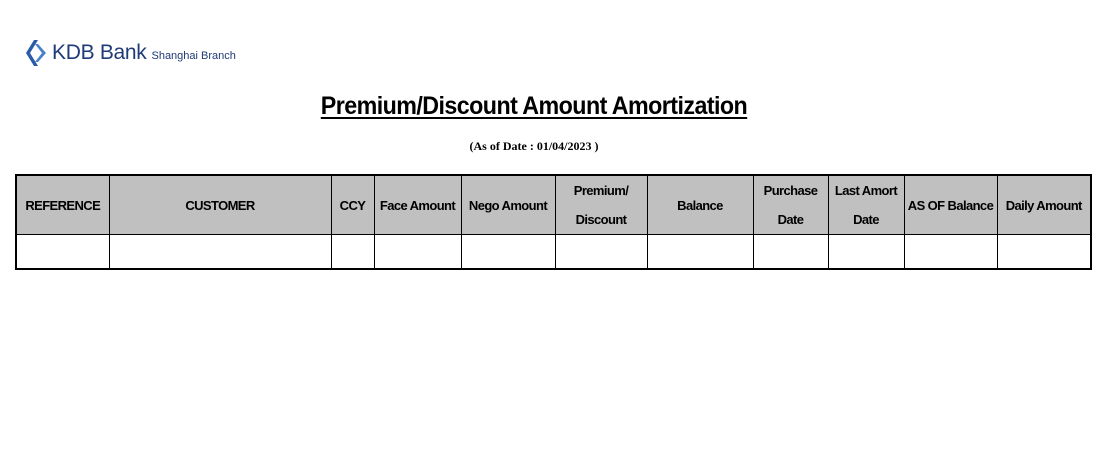  What do you see at coordinates (534, 106) in the screenshot?
I see `report-title: Premium/Discount Amount Amortization` at bounding box center [534, 106].